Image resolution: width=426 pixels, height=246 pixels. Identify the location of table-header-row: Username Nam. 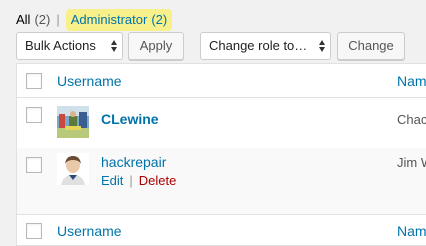
(221, 81).